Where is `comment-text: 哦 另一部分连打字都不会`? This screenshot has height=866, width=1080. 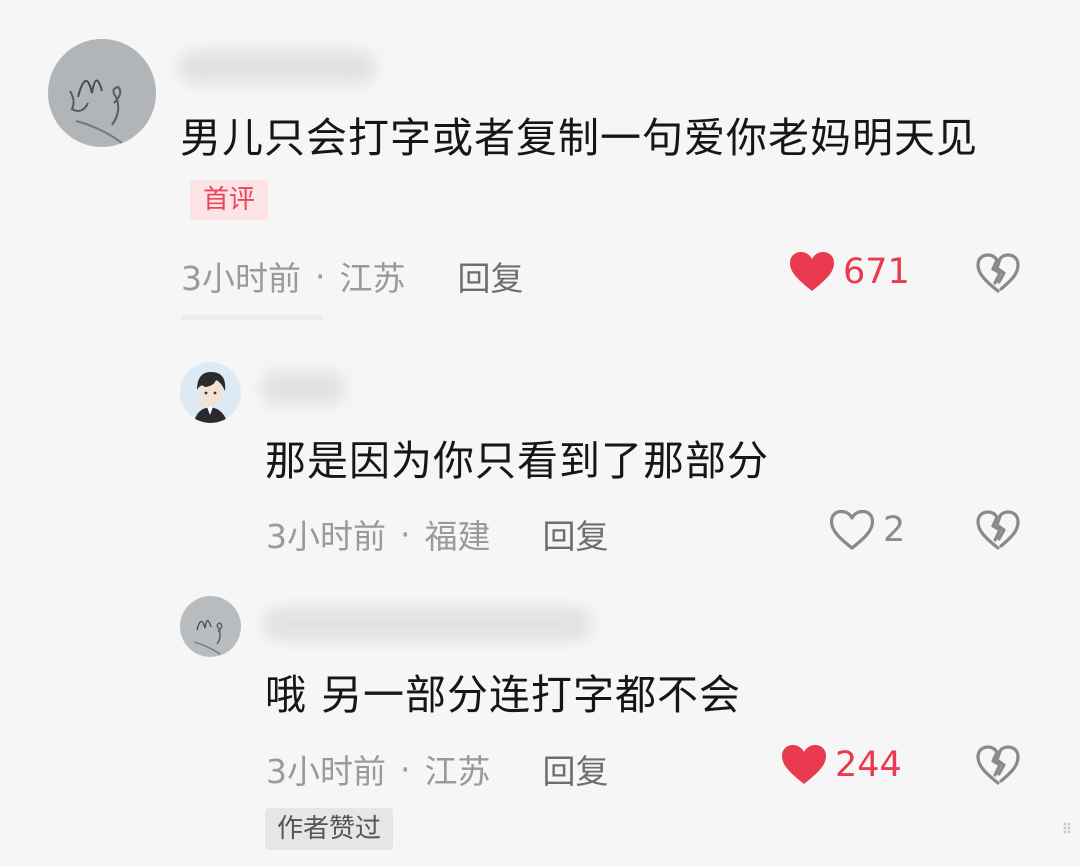 comment-text: 哦 另一部分连打字都不会 is located at coordinates (645, 695).